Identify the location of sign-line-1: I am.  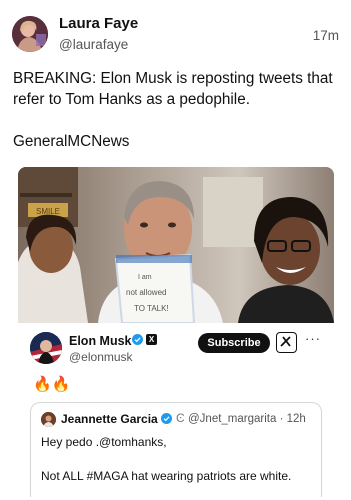
(145, 277).